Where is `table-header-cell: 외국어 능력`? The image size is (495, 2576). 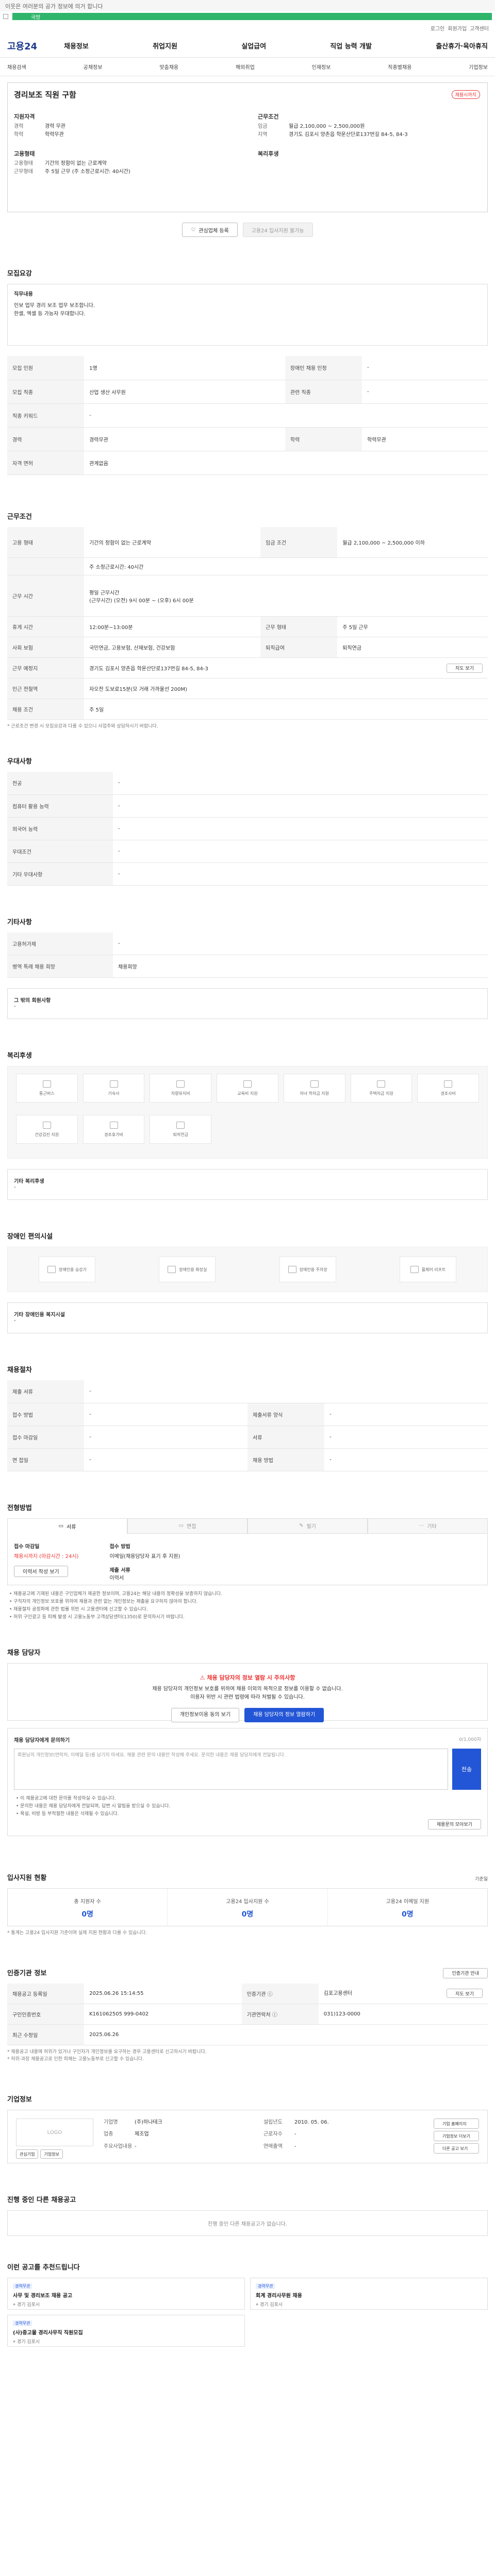 table-header-cell: 외국어 능력 is located at coordinates (60, 828).